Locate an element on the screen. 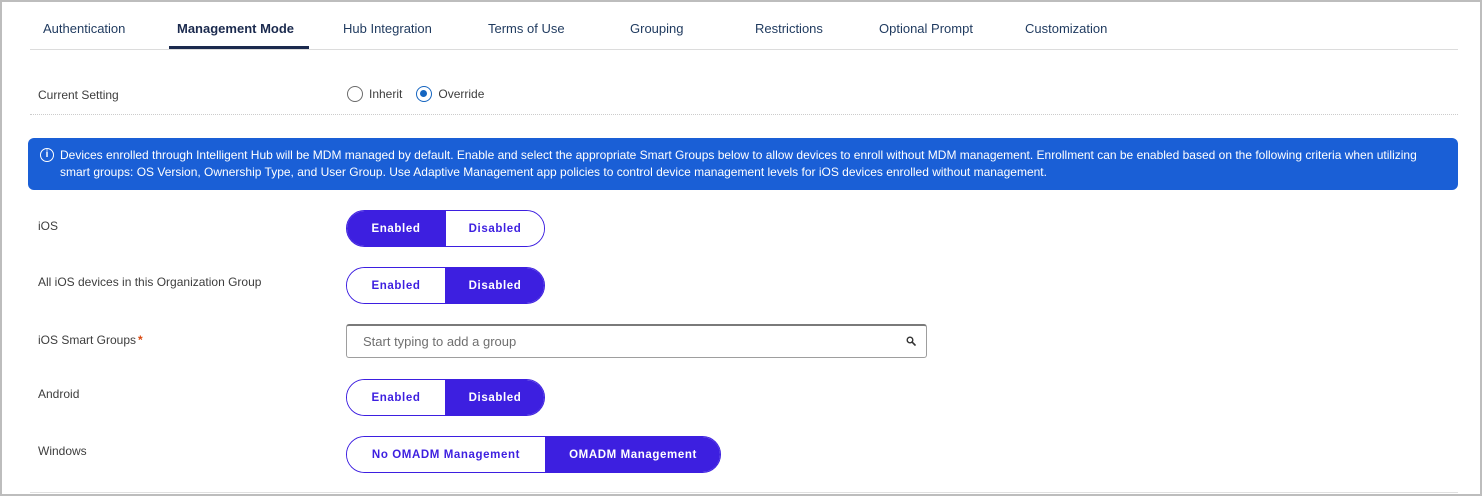 The image size is (1482, 496). android-enabled-button: Enabled is located at coordinates (396, 397).